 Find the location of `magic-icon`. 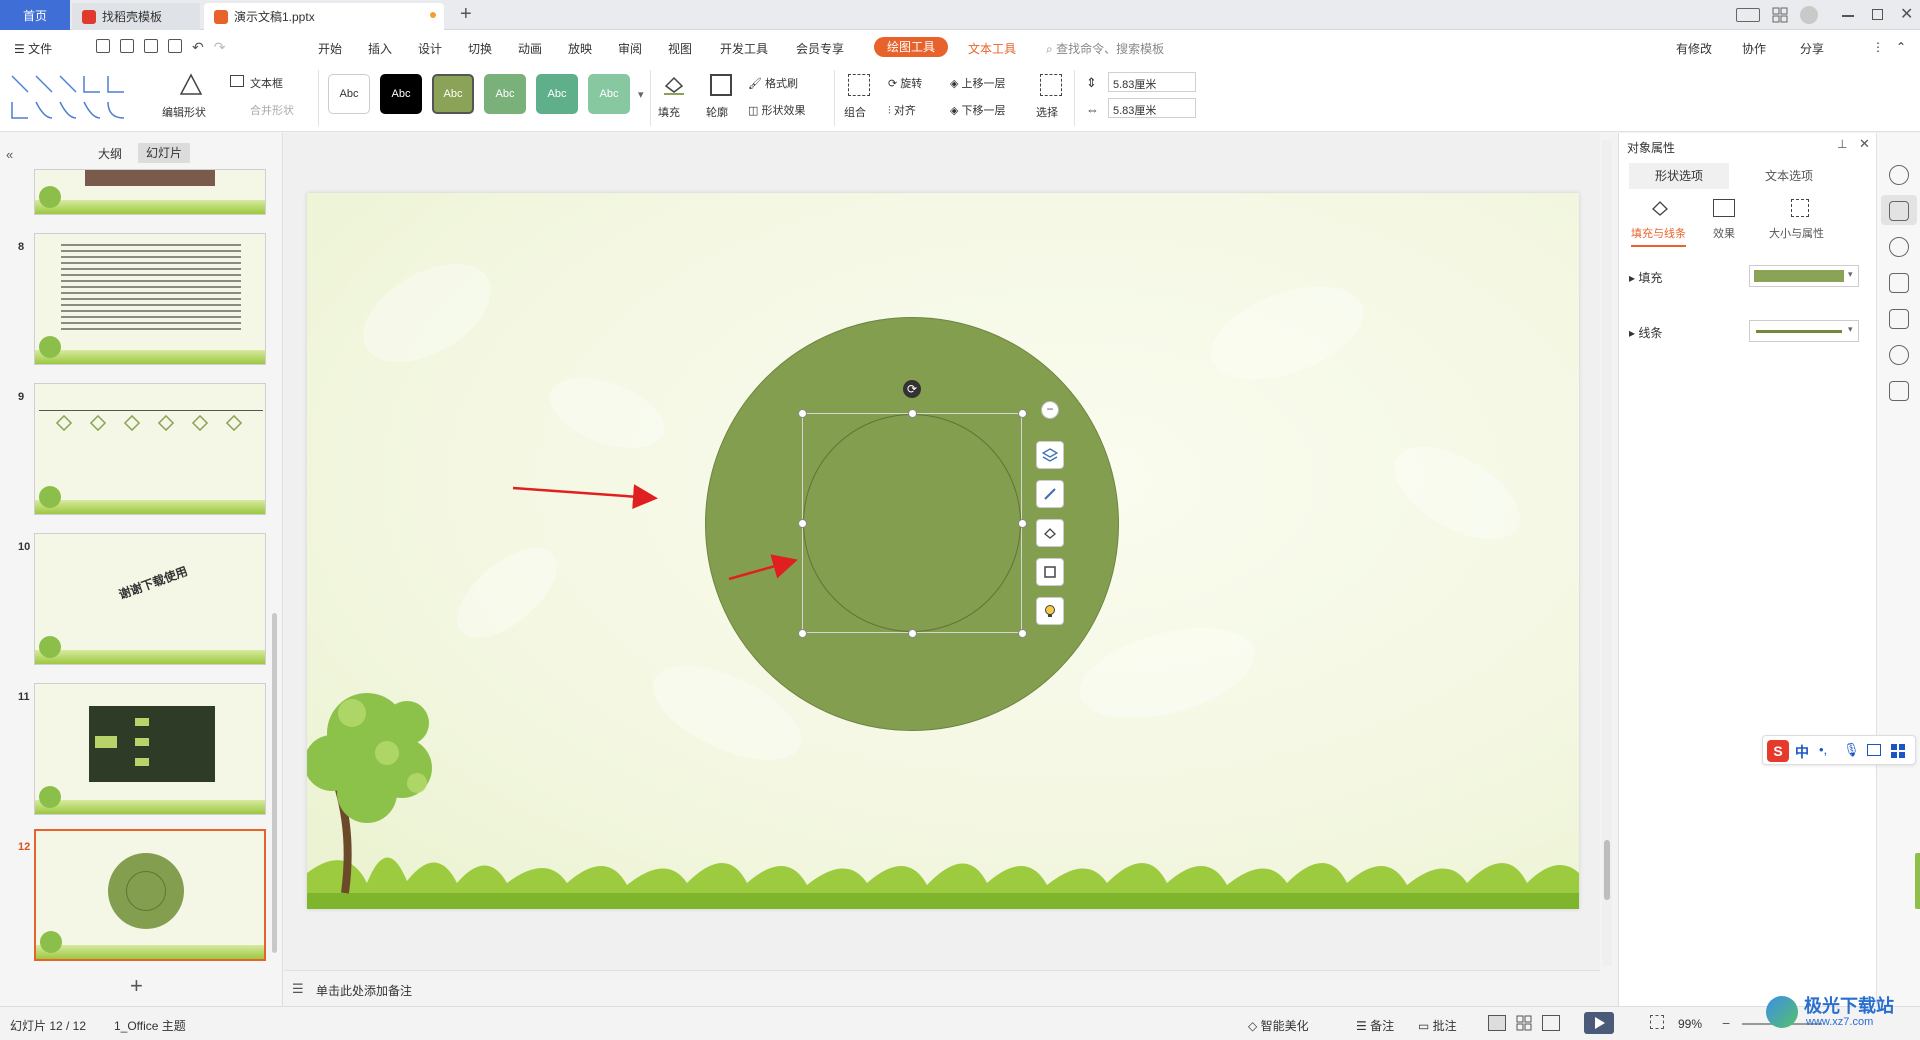

magic-icon is located at coordinates (1899, 175).